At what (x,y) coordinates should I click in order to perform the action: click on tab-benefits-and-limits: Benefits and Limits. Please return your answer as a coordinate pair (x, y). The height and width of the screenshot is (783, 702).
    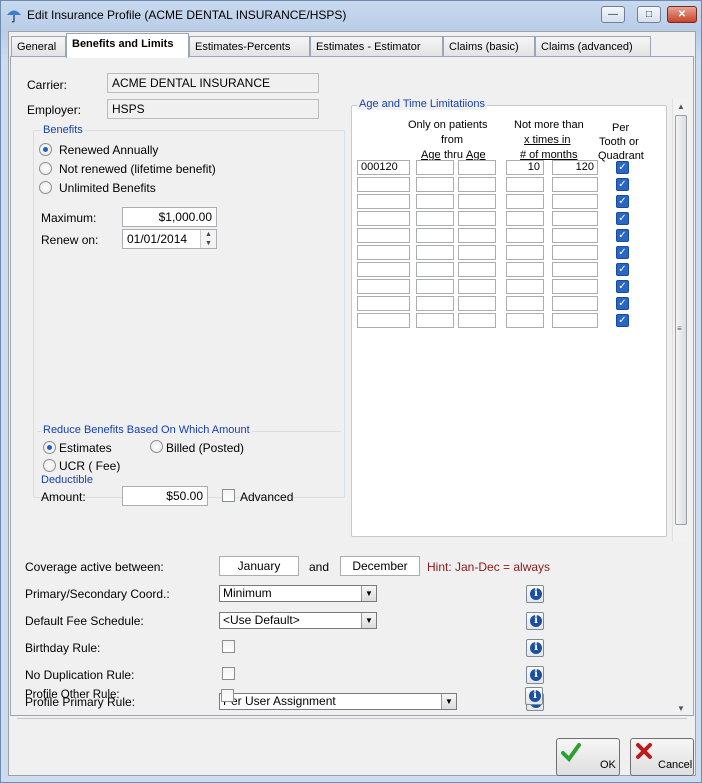
    Looking at the image, I should click on (127, 45).